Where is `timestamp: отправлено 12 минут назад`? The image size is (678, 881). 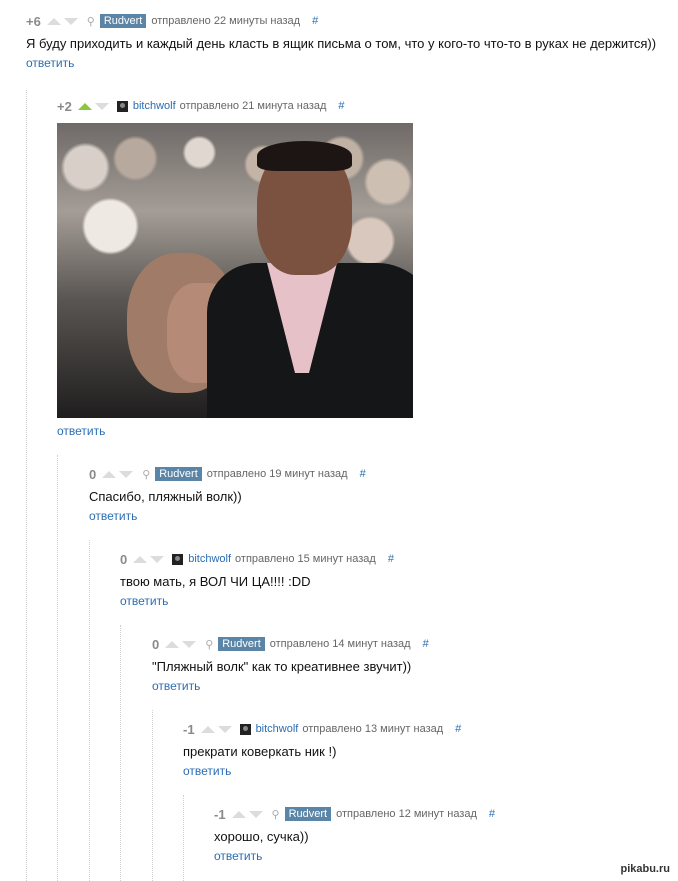 timestamp: отправлено 12 минут назад is located at coordinates (406, 814).